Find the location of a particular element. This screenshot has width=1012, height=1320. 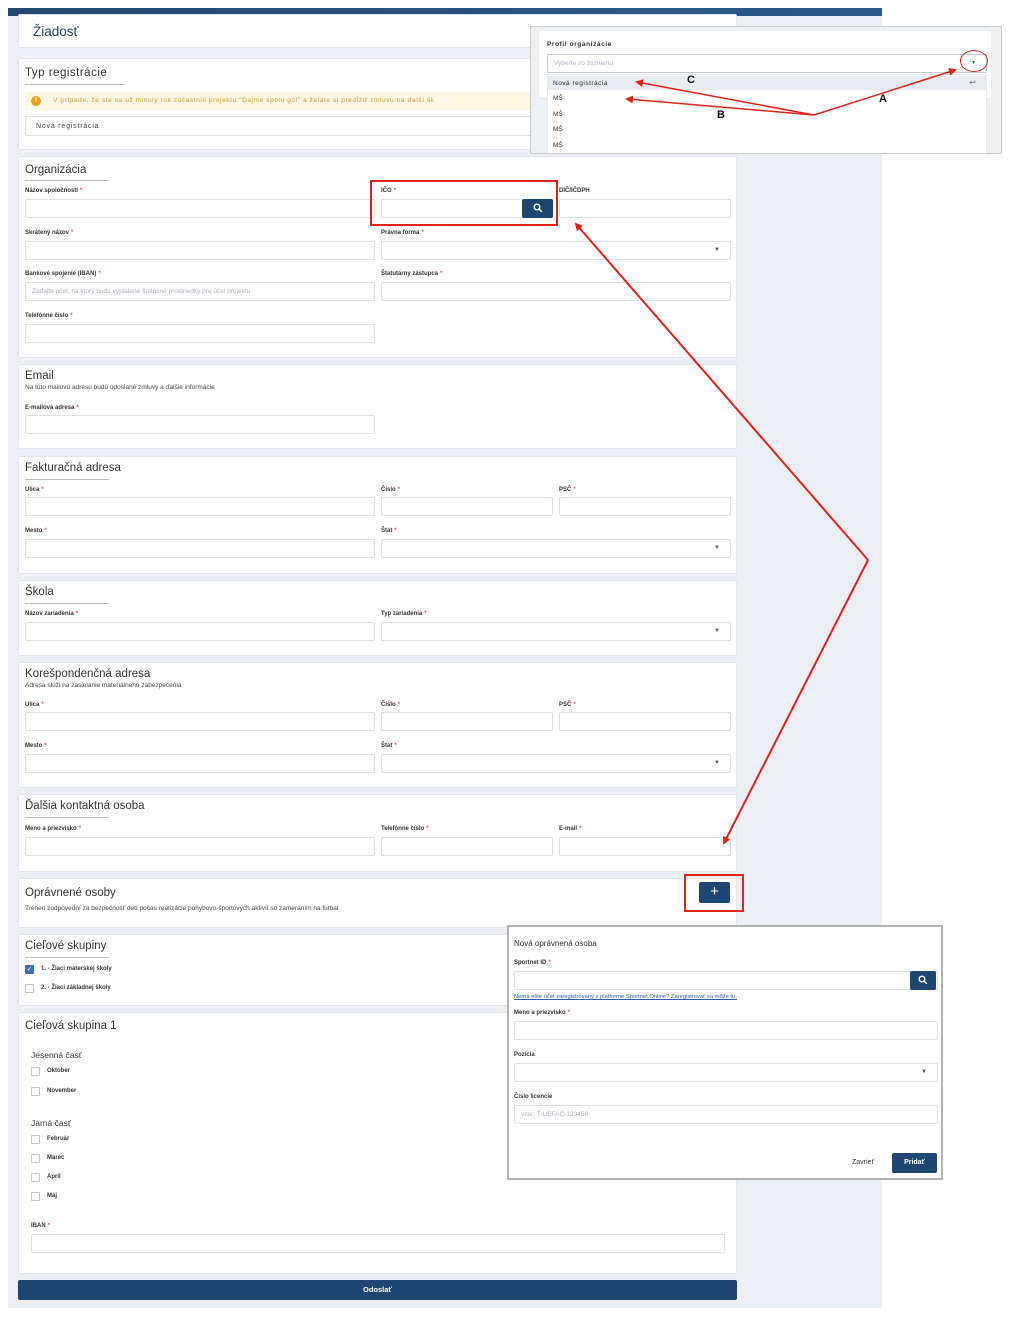

billing-zip-label: PSČ * is located at coordinates (567, 490).